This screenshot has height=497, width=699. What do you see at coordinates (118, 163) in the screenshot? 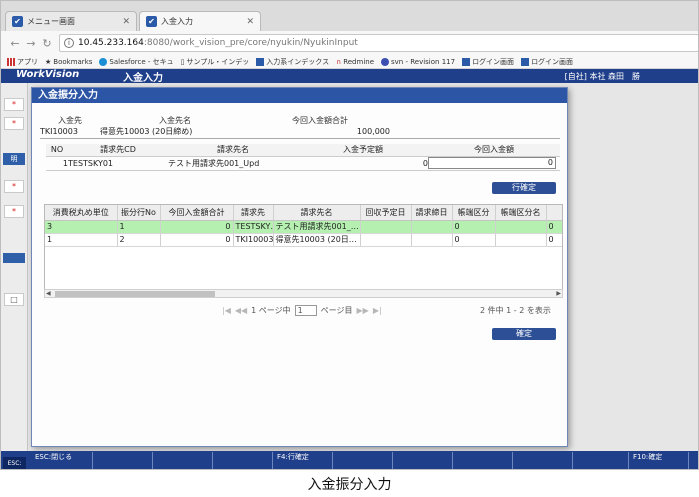
I see `billto-code: TESTSKY01` at bounding box center [118, 163].